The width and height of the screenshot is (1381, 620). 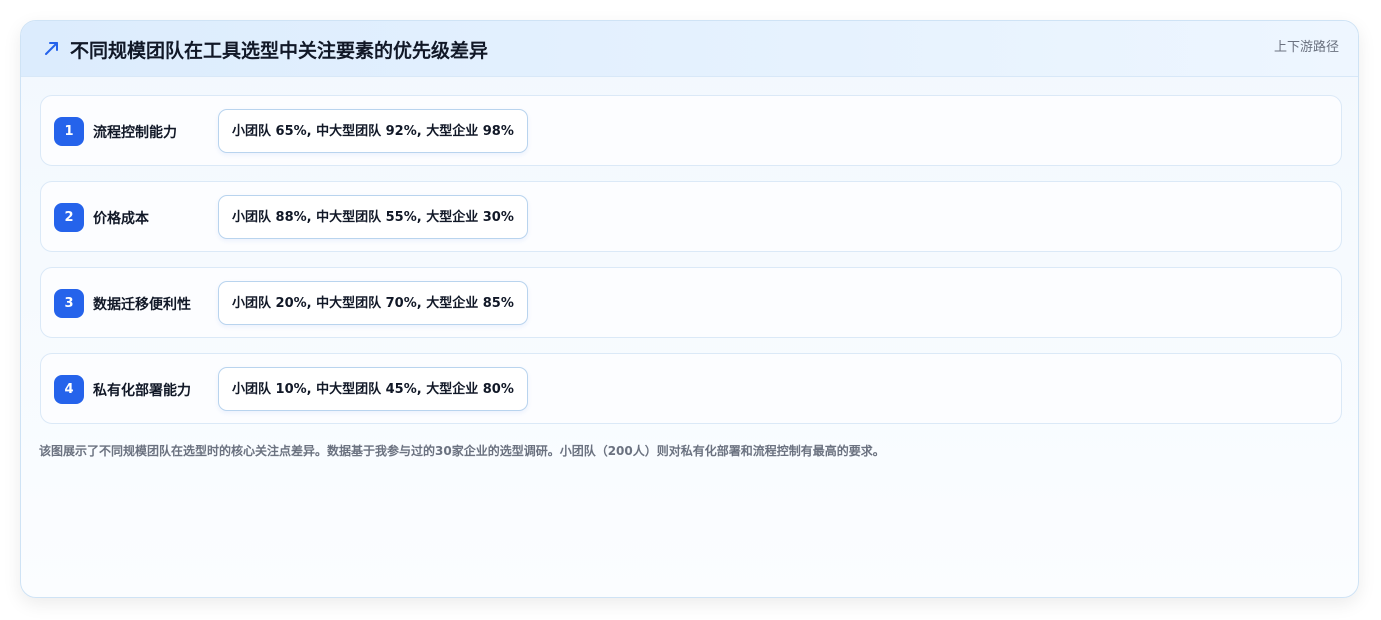 I want to click on factor-label: 数据迁移便利性, so click(x=142, y=305).